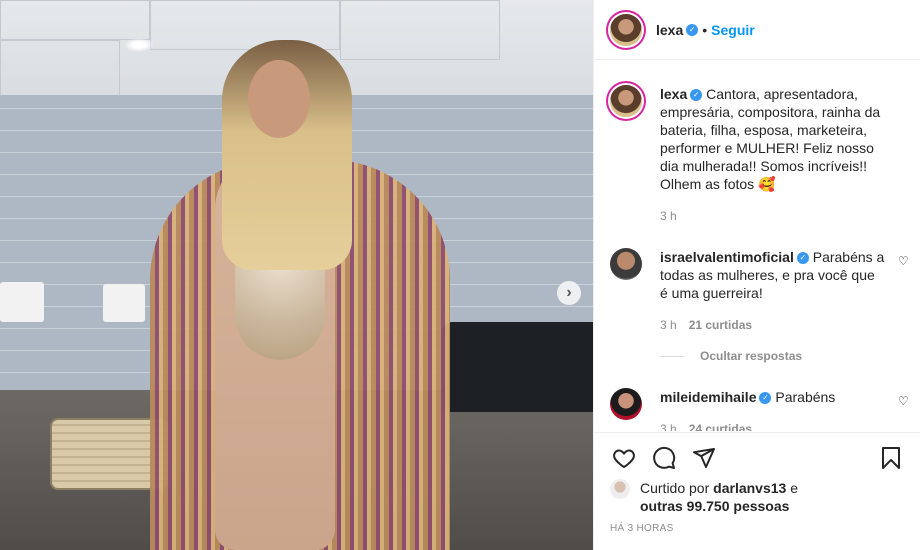 This screenshot has height=550, width=920. Describe the element at coordinates (708, 397) in the screenshot. I see `comment-username: mileidemihaile` at that location.